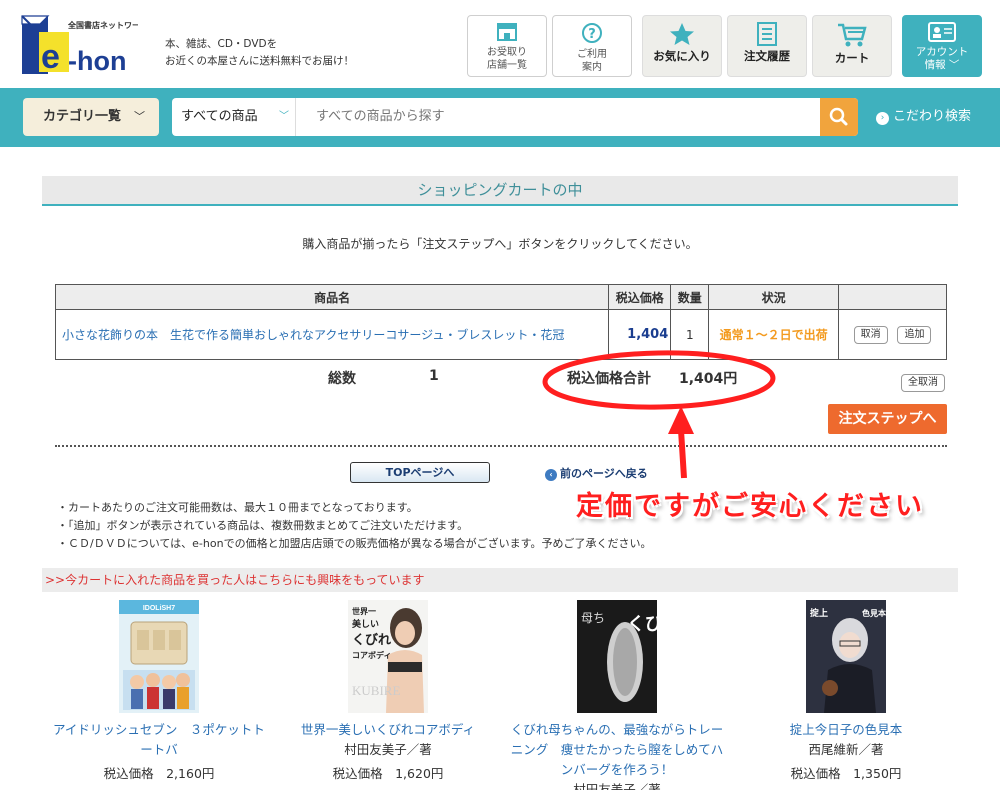 The height and width of the screenshot is (790, 1000). I want to click on column-header-actions, so click(892, 297).